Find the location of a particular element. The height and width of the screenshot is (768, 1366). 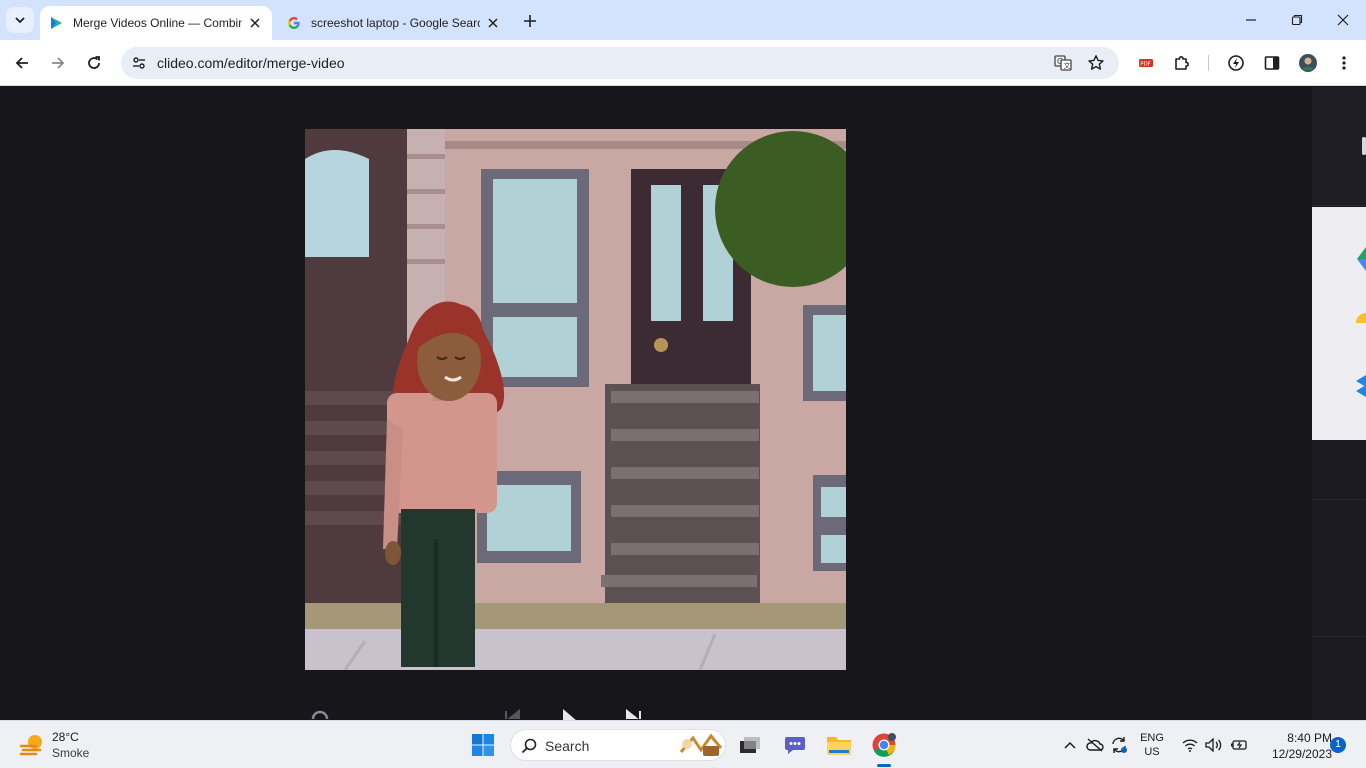

task-view-icon is located at coordinates (750, 745).